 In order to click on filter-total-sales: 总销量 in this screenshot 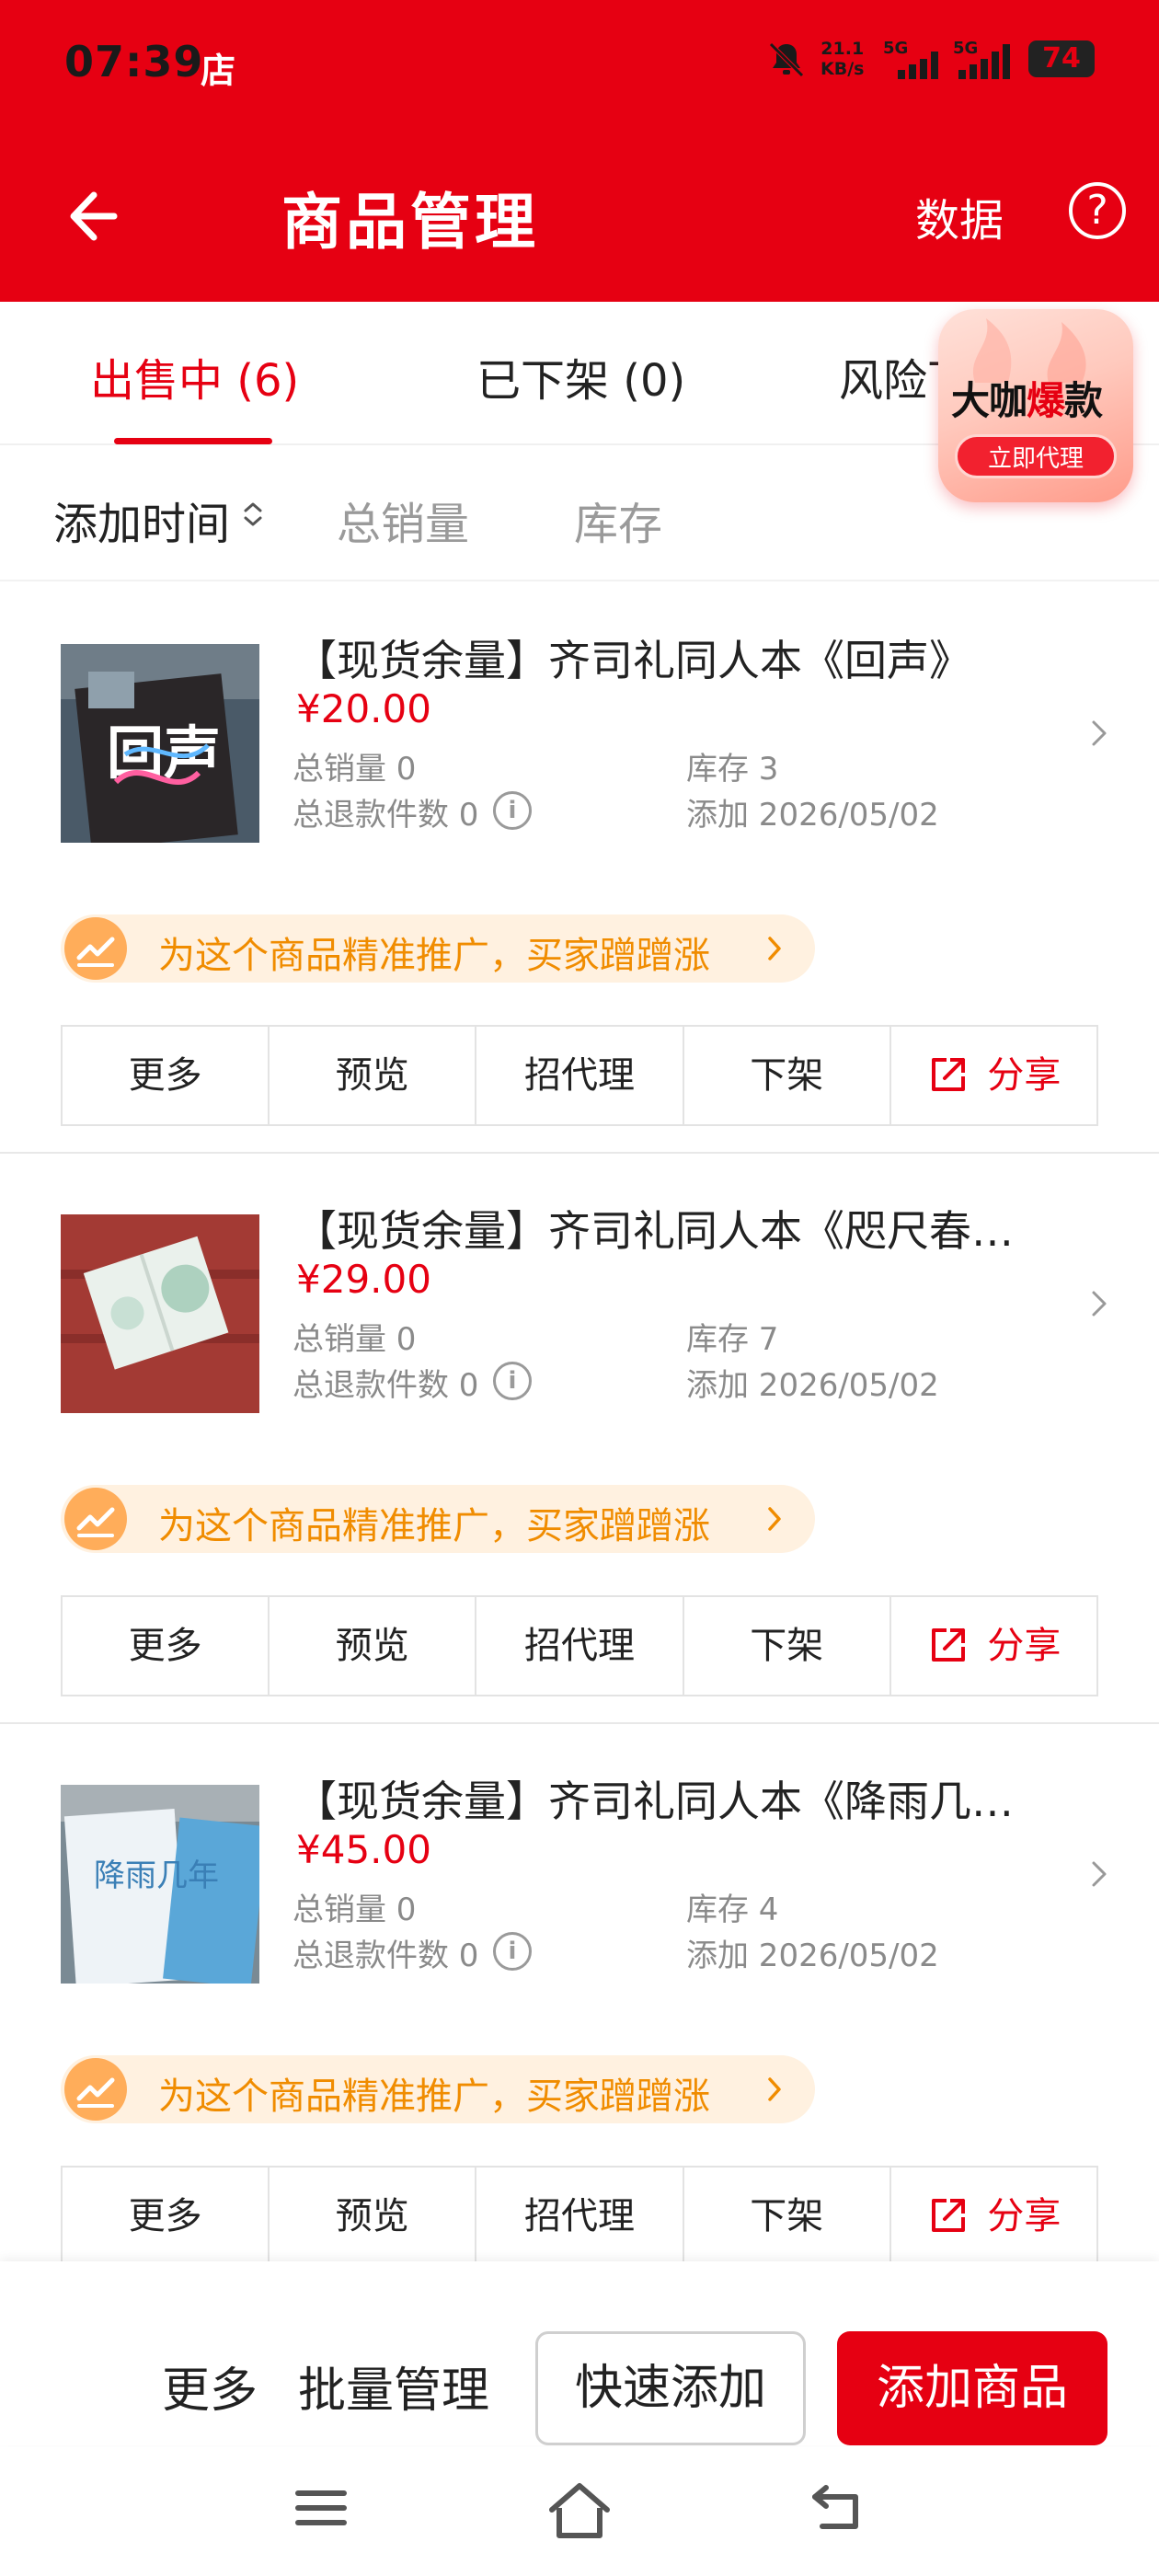, I will do `click(403, 520)`.